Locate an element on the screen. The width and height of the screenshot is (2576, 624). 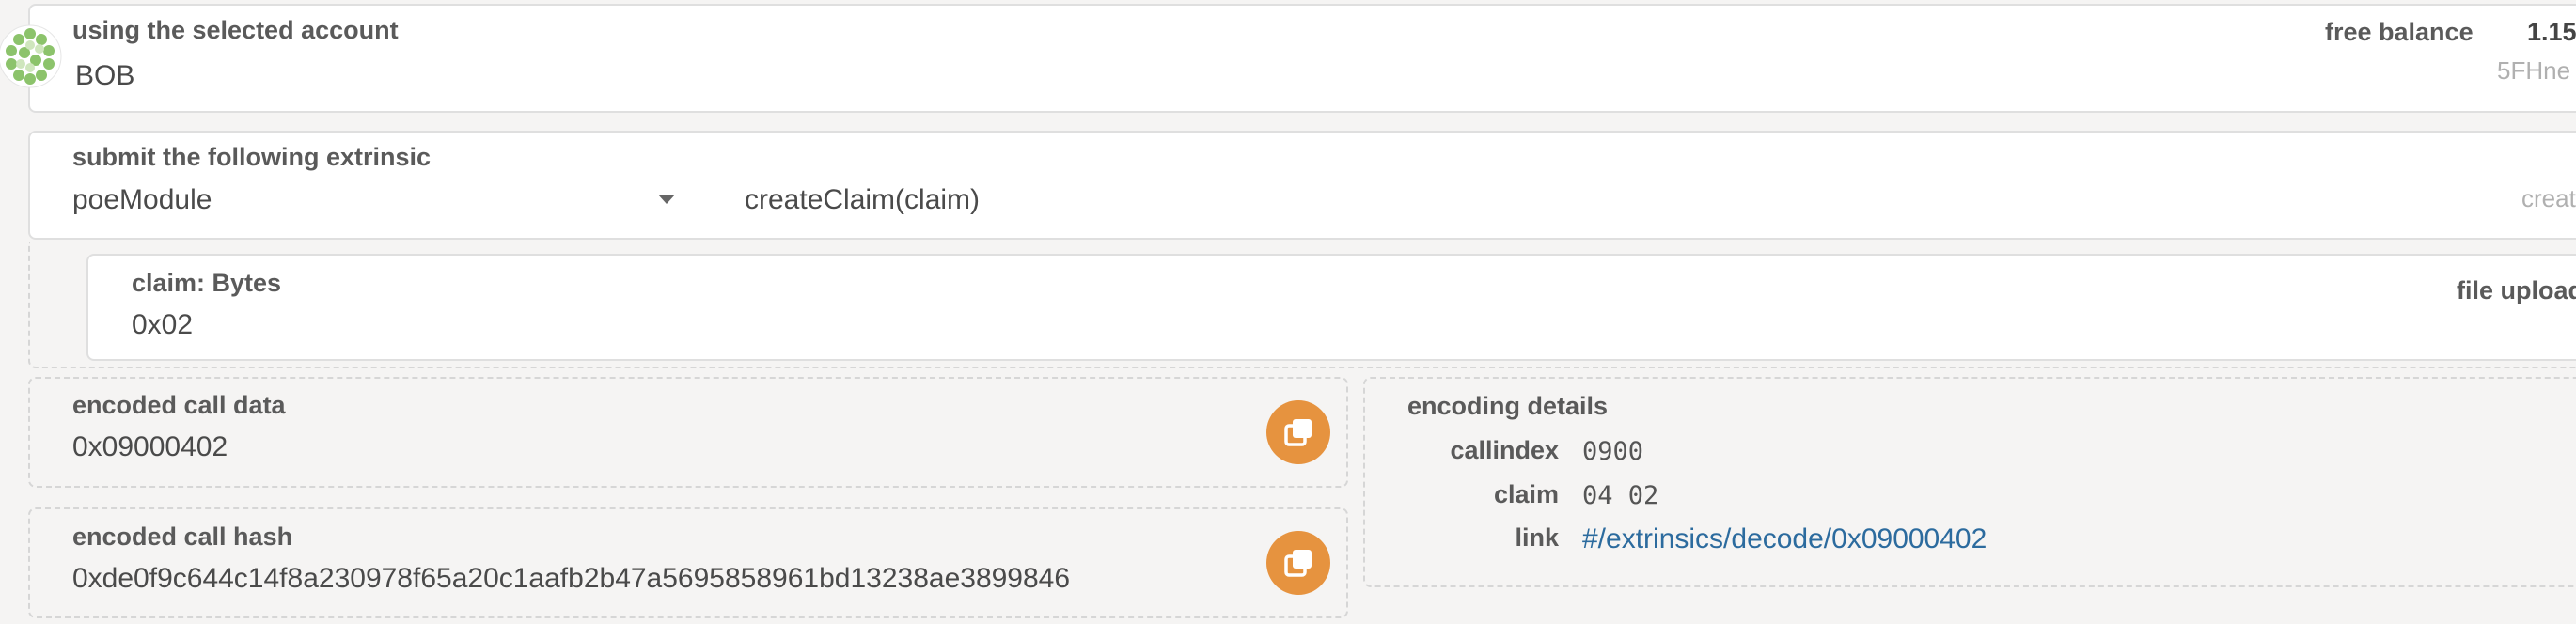
method-select: createClaim(claim) is located at coordinates (863, 200).